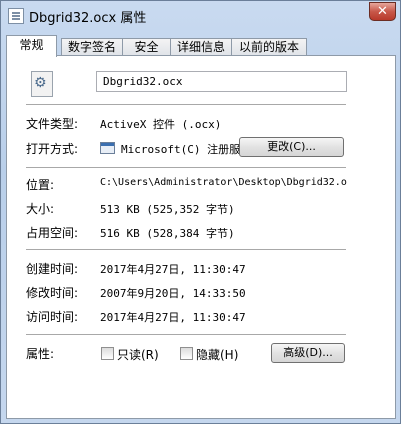 This screenshot has width=401, height=424. Describe the element at coordinates (167, 209) in the screenshot. I see `size-value: 513 KB (525,352 字节)` at that location.